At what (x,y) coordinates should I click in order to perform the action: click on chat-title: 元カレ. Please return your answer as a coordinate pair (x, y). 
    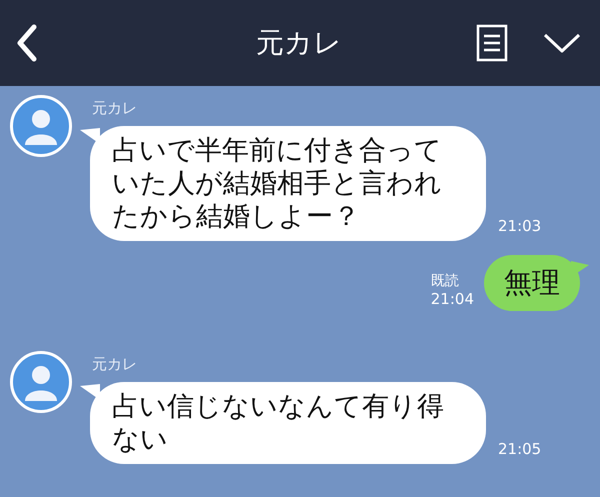
    Looking at the image, I should click on (299, 43).